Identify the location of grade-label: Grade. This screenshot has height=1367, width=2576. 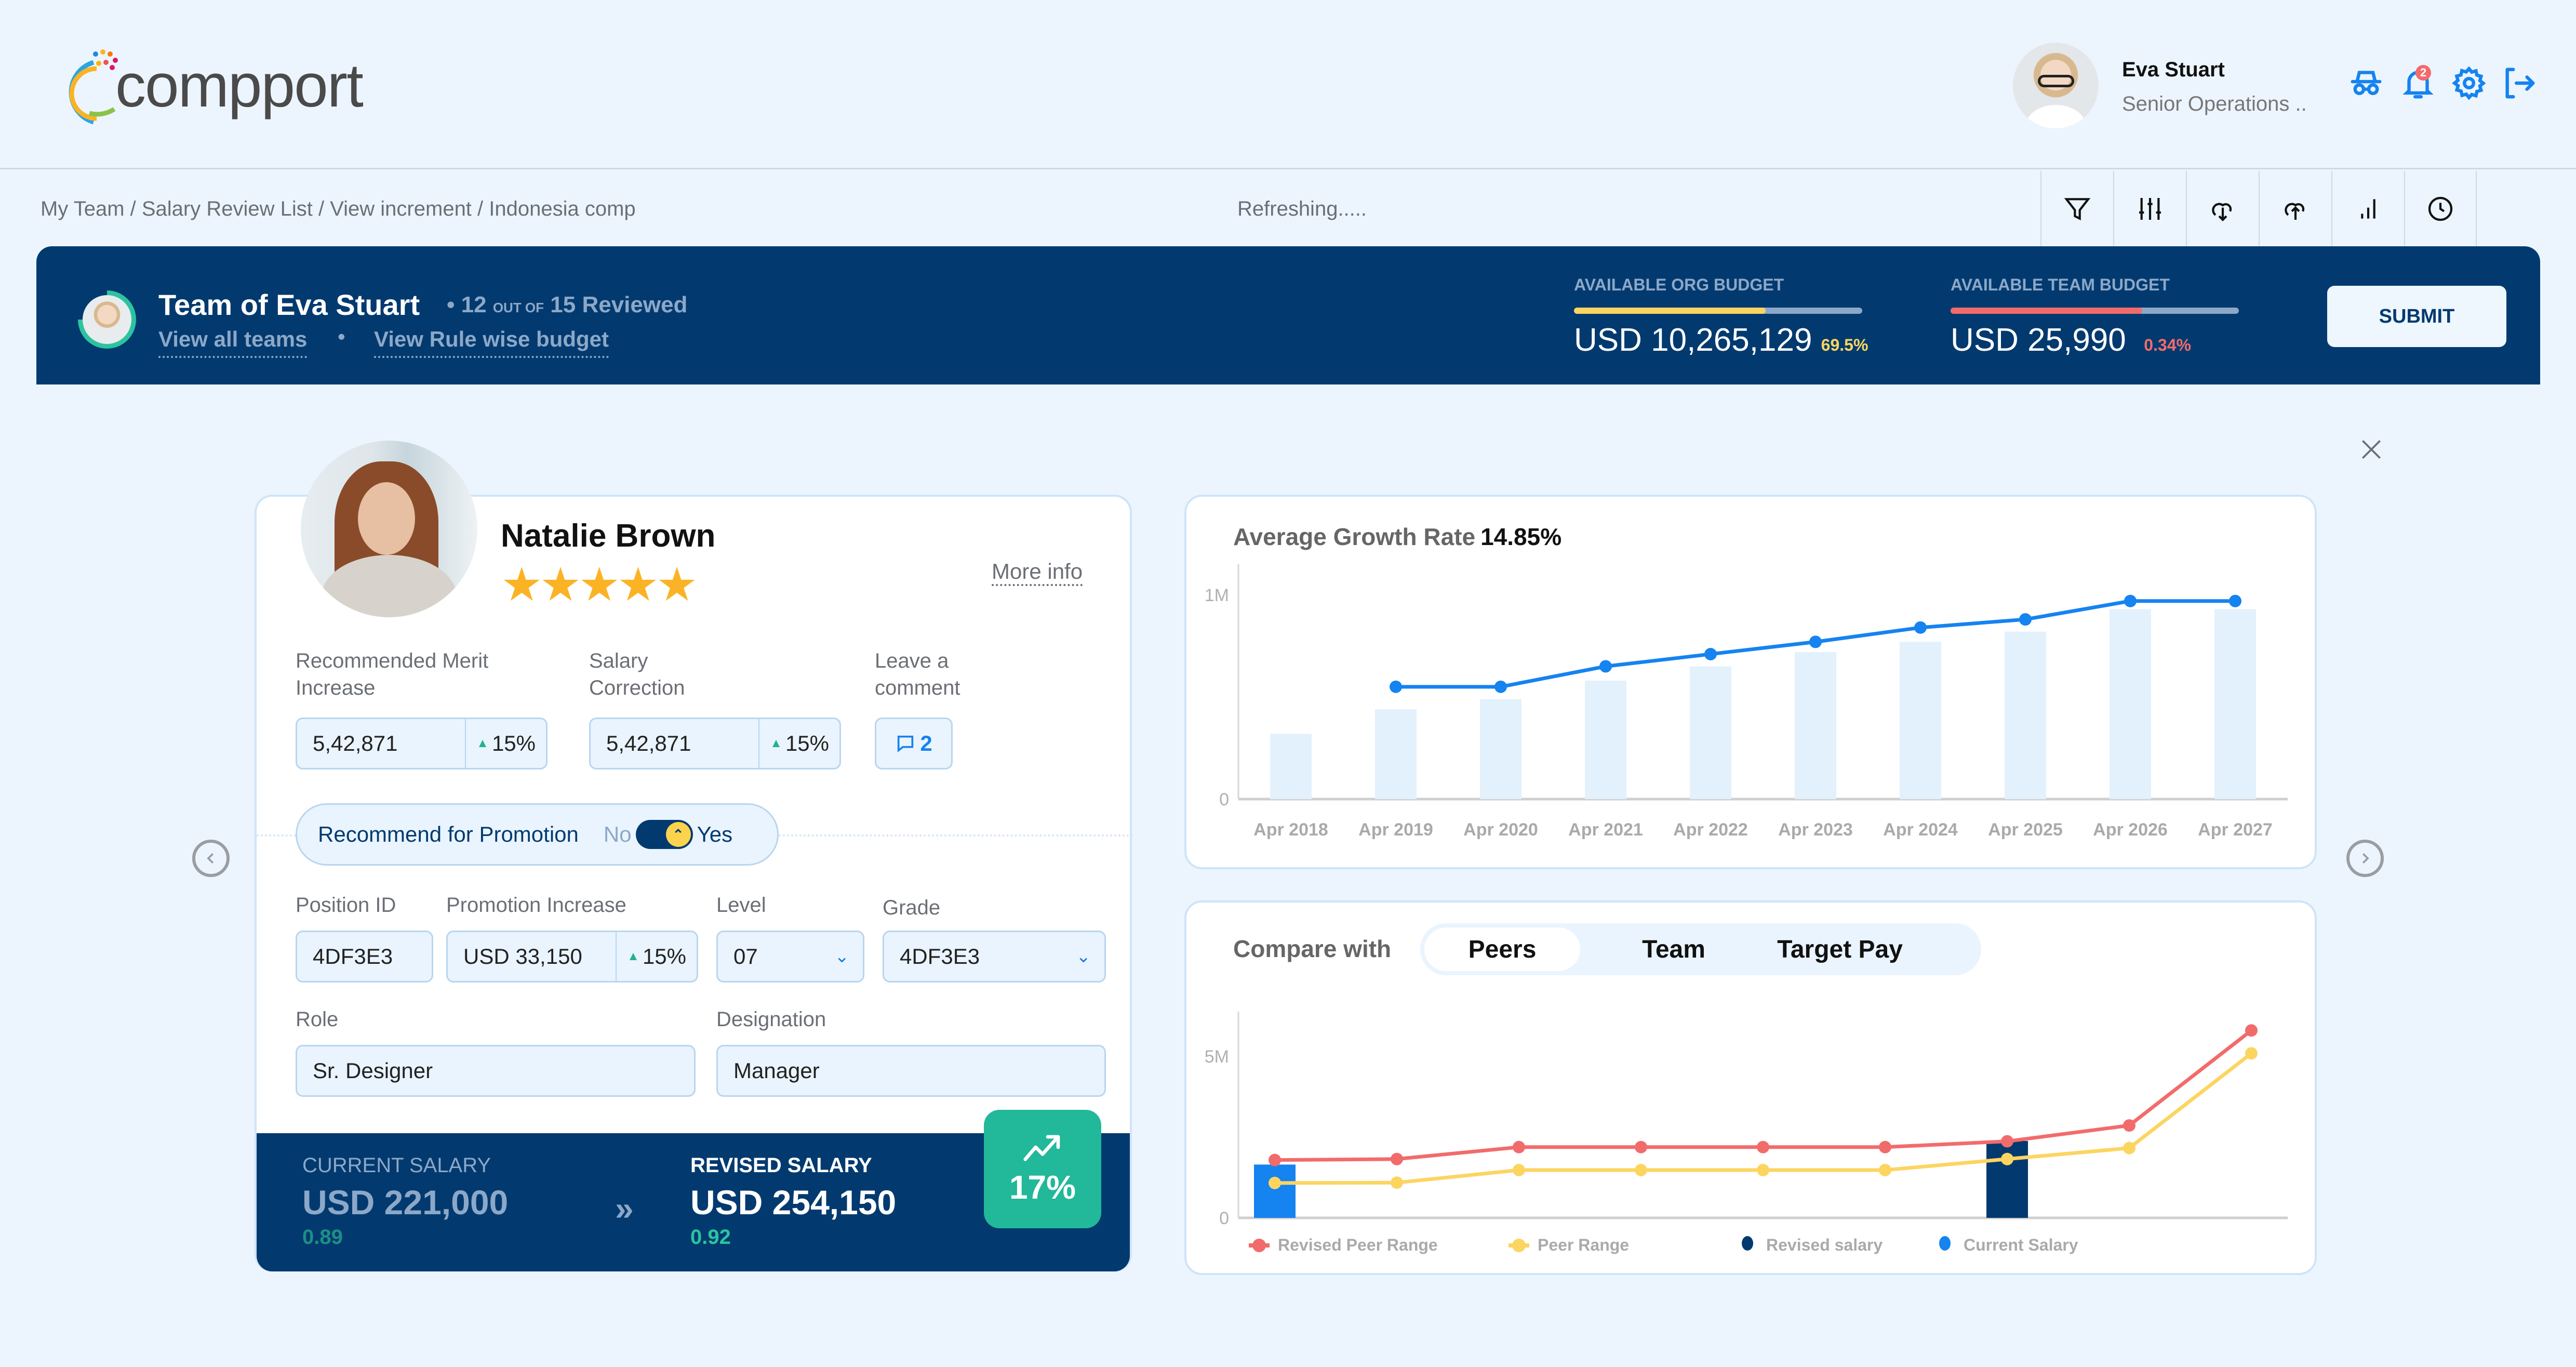
(912, 907).